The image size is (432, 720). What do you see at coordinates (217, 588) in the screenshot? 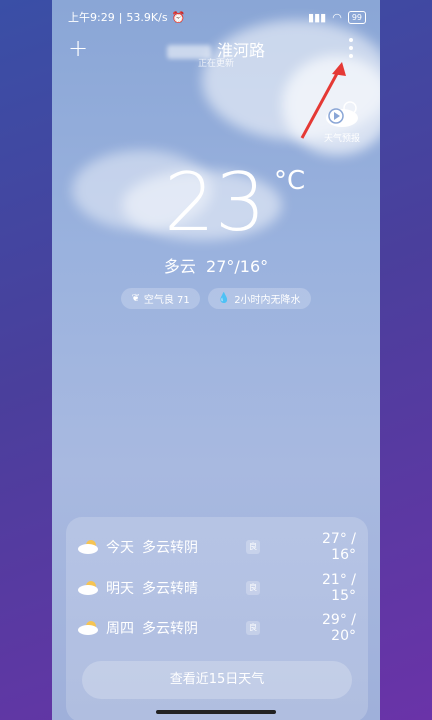
I see `daily-row: 明天 多云转晴 良 21° / 15°` at bounding box center [217, 588].